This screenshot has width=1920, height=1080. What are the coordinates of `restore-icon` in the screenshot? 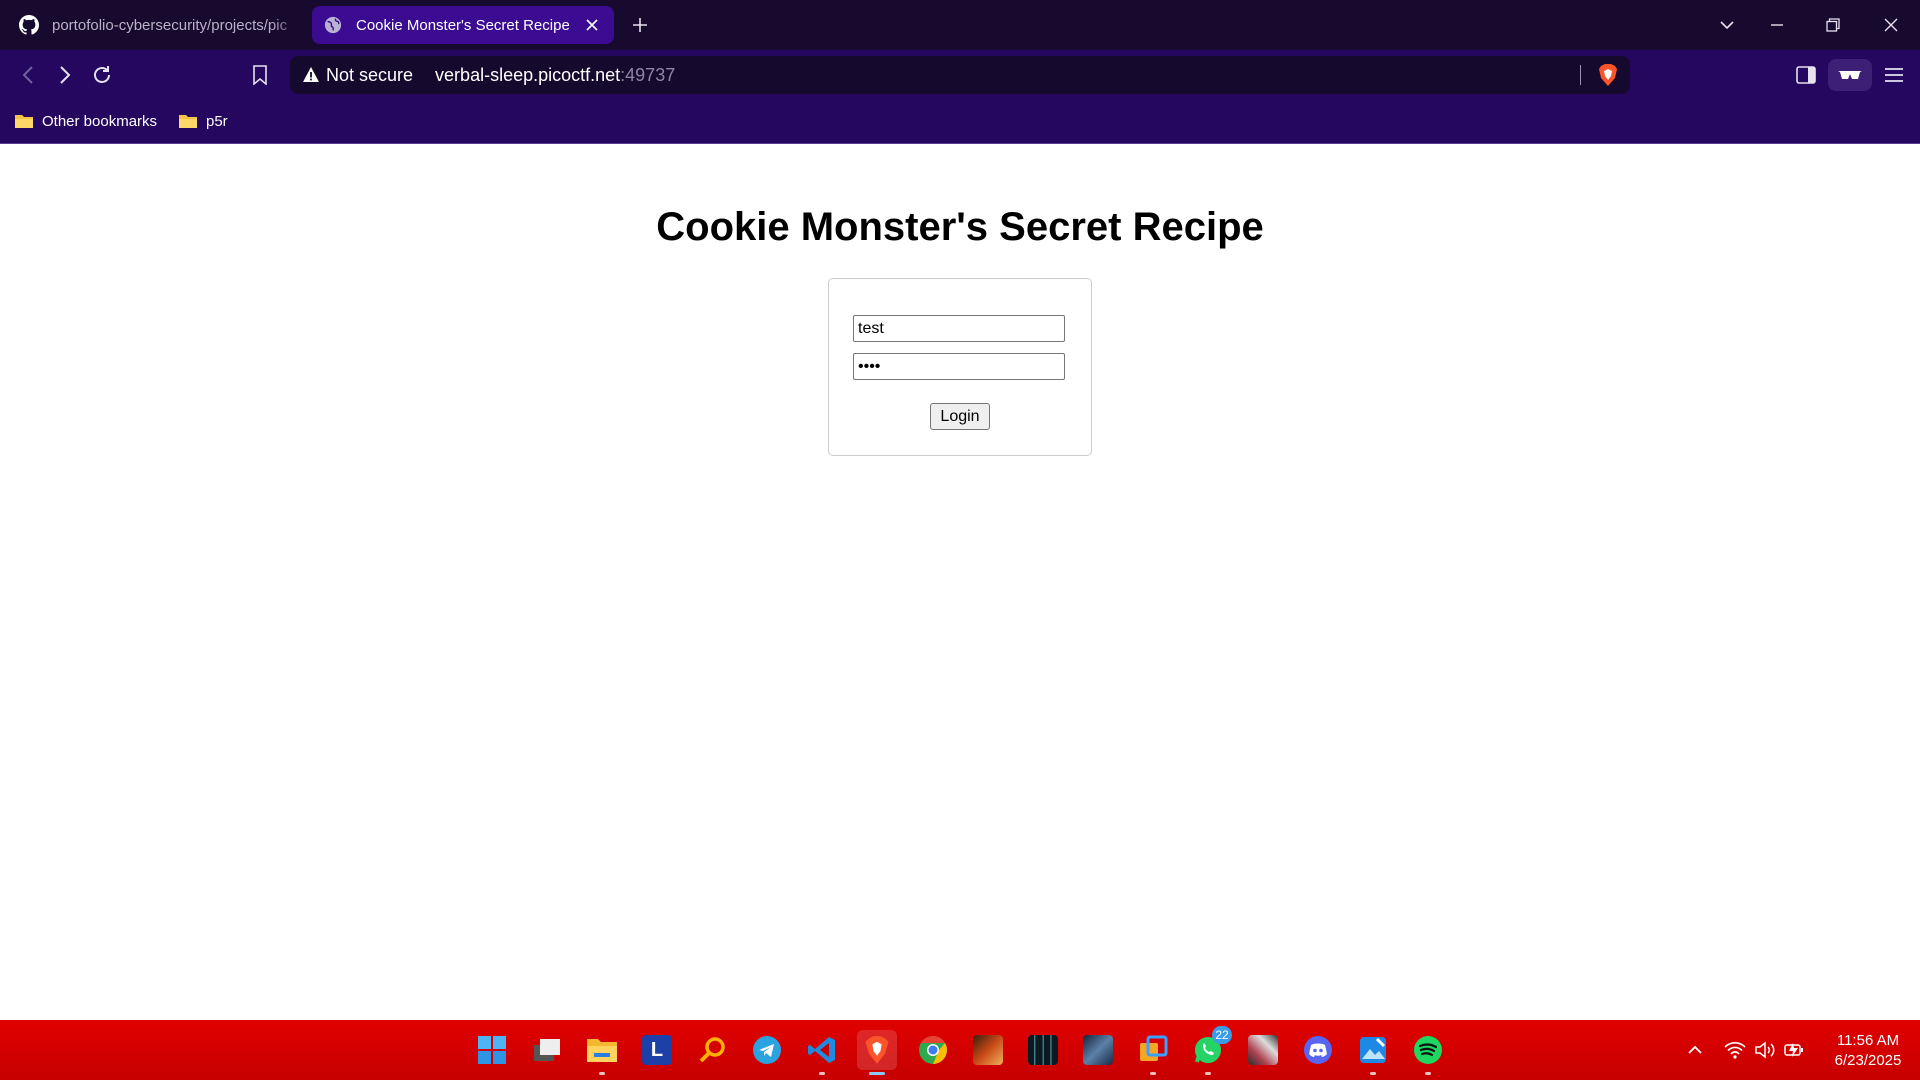 It's located at (1833, 25).